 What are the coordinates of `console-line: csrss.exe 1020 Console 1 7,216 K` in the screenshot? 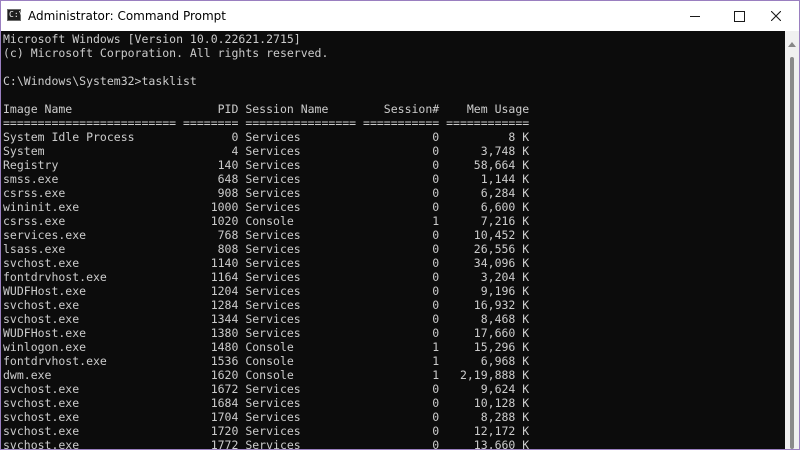 It's located at (266, 221).